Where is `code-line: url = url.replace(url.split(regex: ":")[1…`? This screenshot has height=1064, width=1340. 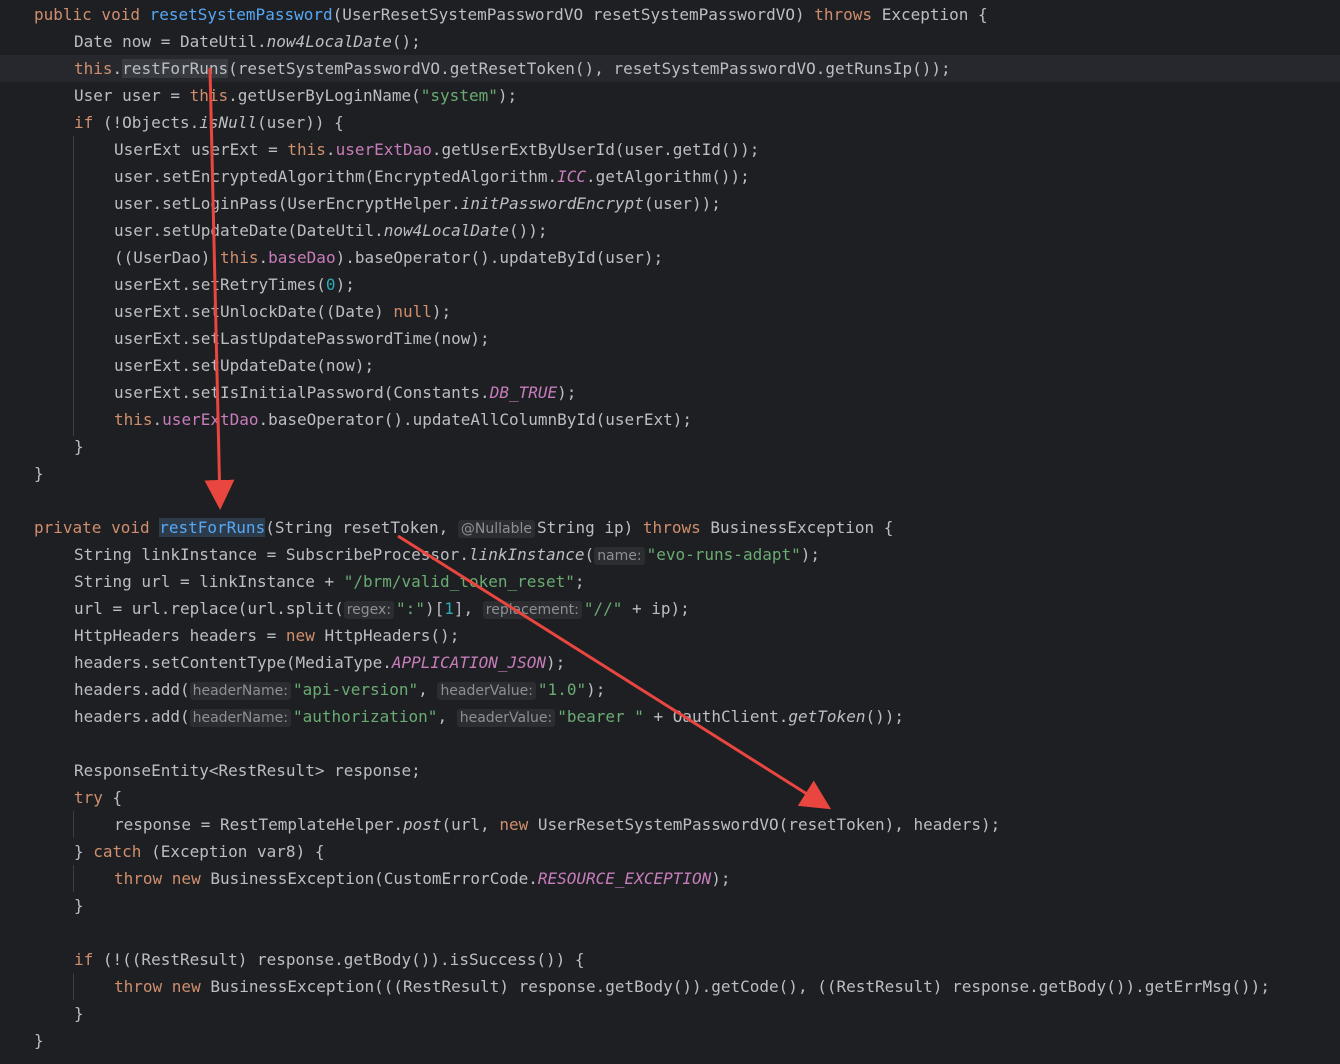
code-line: url = url.replace(url.split(regex: ":")[1… is located at coordinates (670, 608).